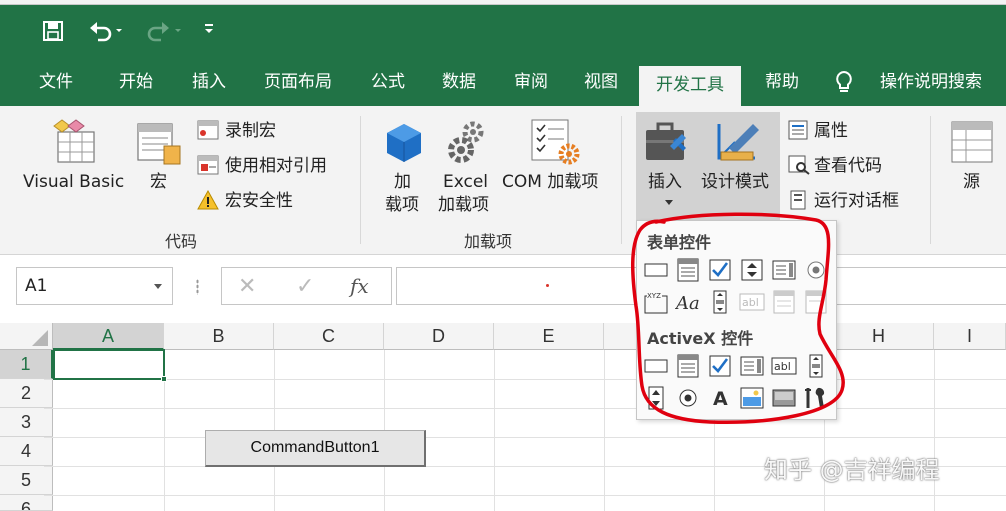 This screenshot has height=511, width=1006. What do you see at coordinates (359, 286) in the screenshot?
I see `insert-function-icon: fx` at bounding box center [359, 286].